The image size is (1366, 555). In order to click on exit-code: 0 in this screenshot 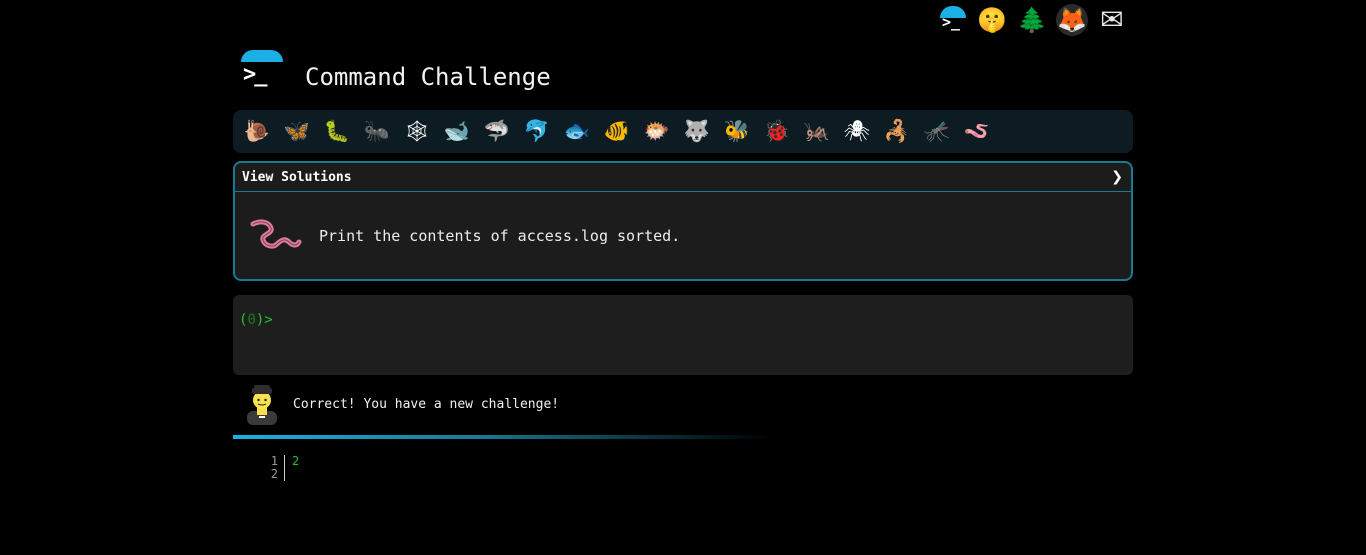, I will do `click(251, 320)`.